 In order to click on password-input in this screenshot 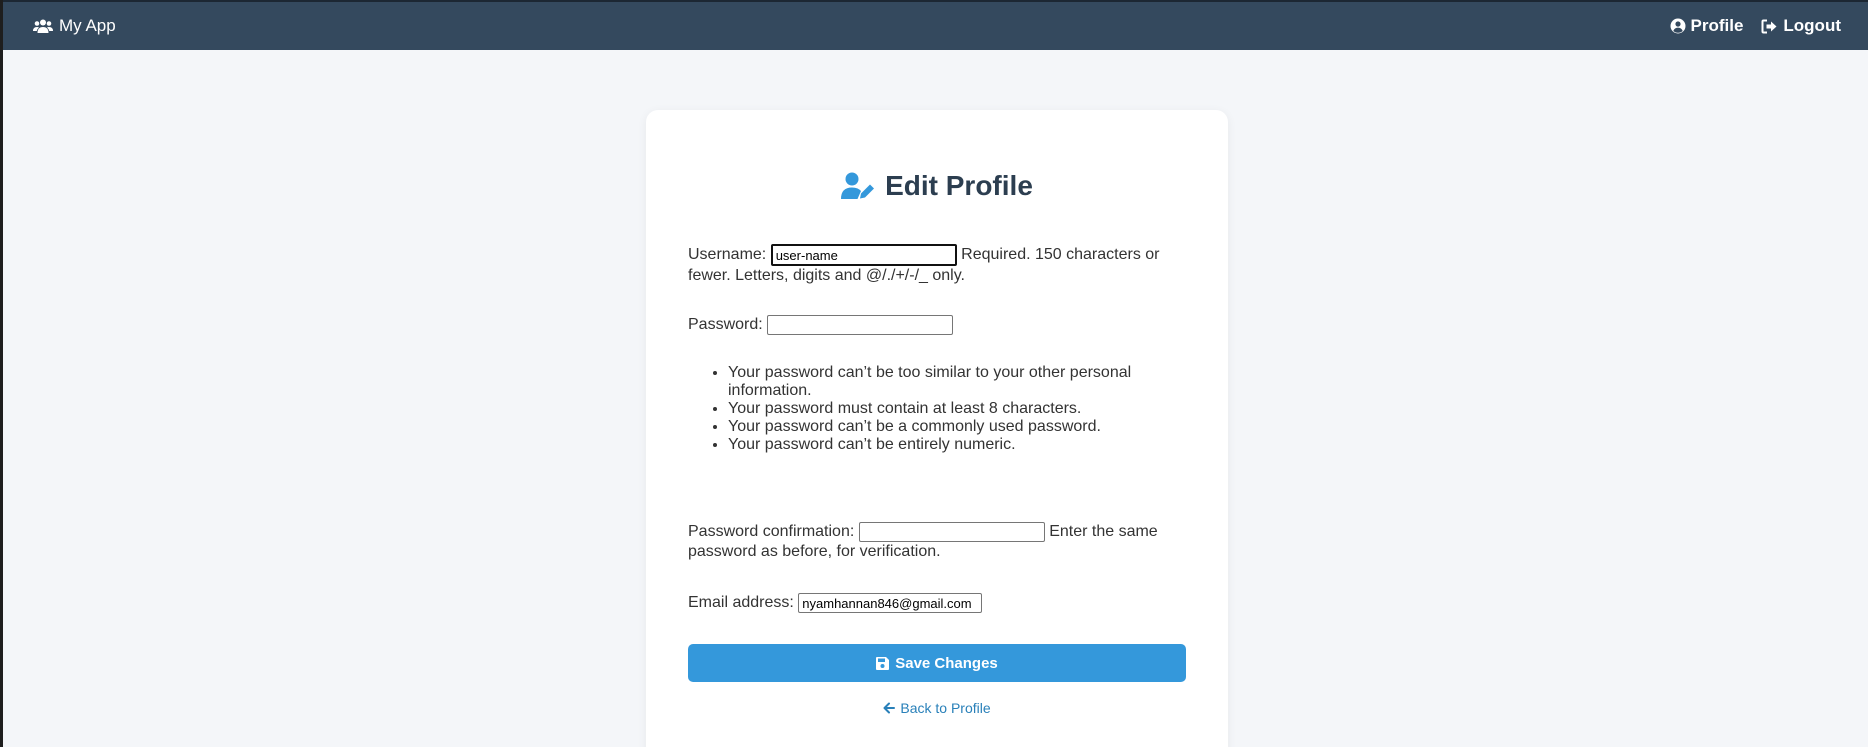, I will do `click(860, 325)`.